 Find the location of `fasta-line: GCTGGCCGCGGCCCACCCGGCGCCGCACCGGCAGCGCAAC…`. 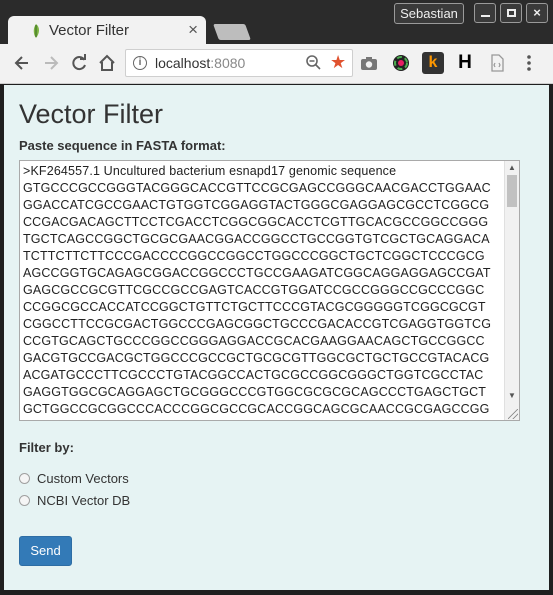

fasta-line: GCTGGCCGCGGCCCACCCGGCGCCGCACCGGCAGCGCAAC… is located at coordinates (256, 409).